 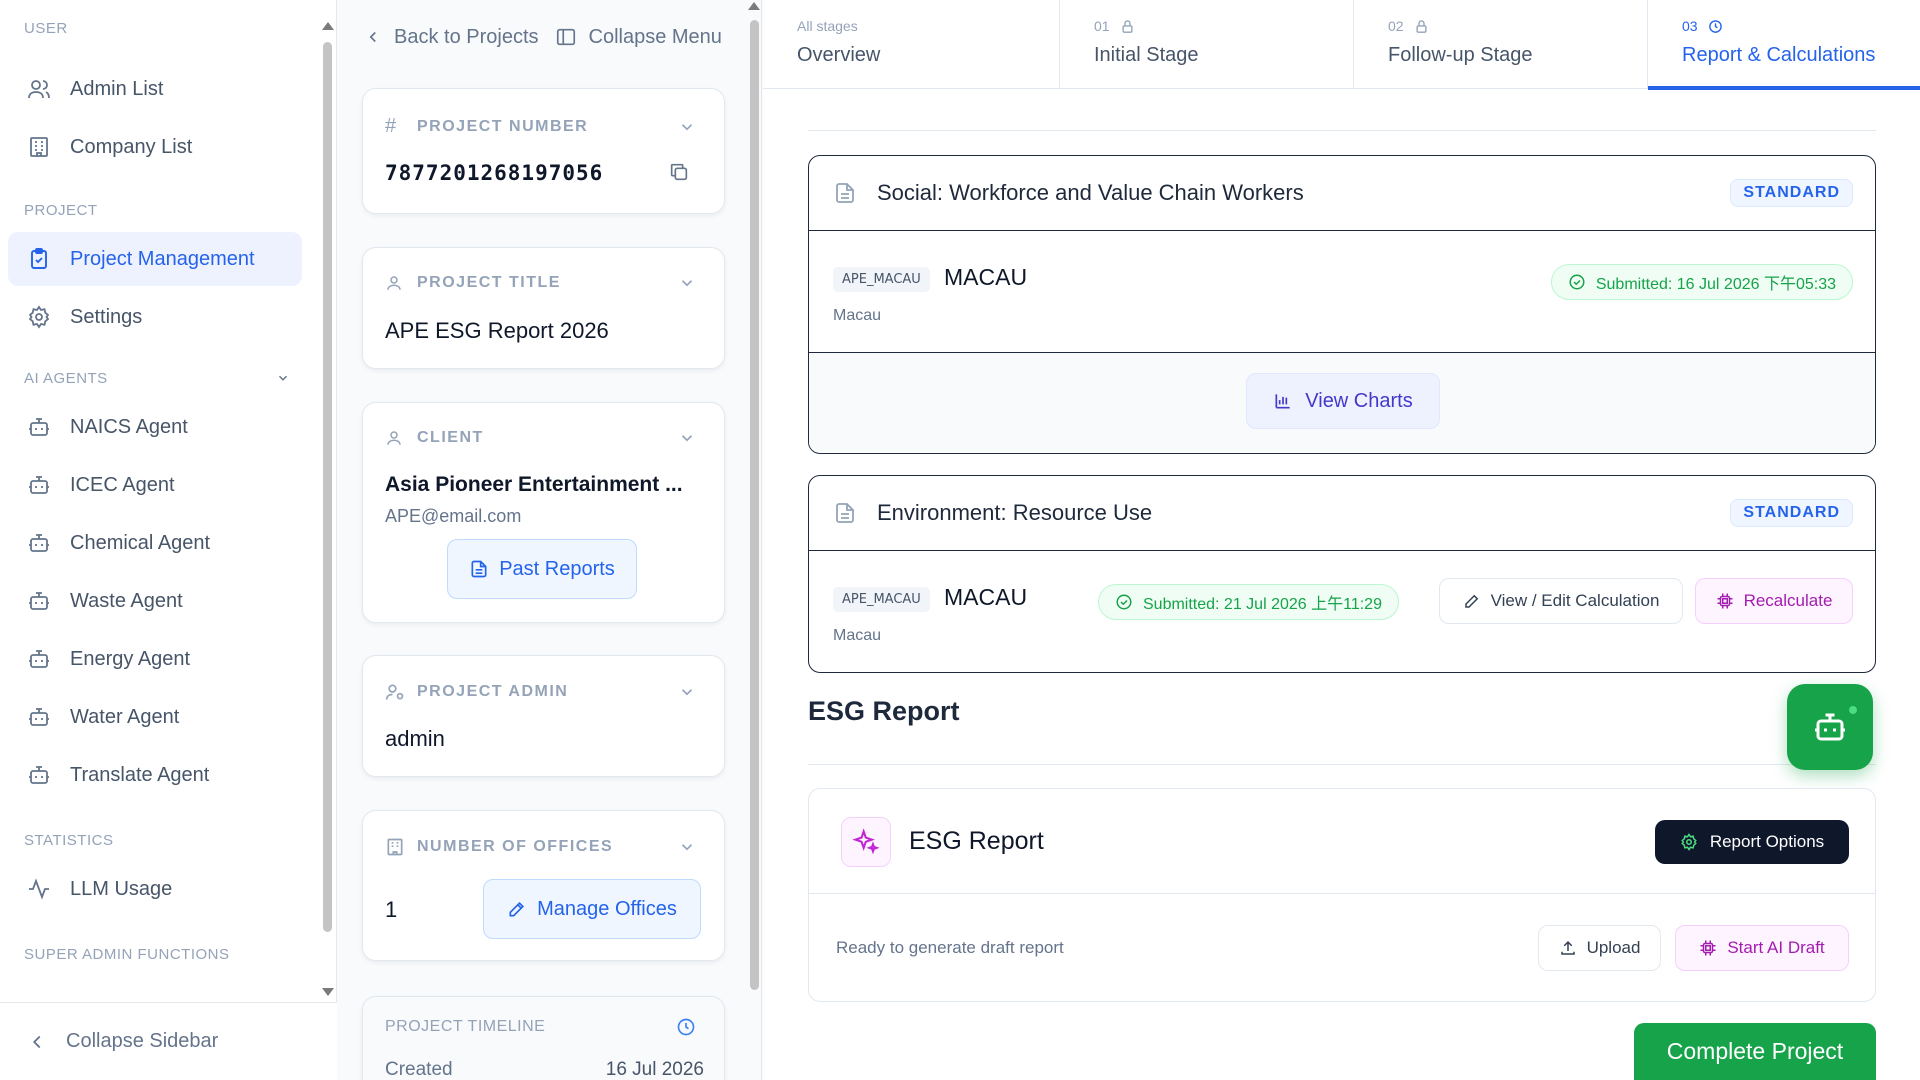 I want to click on section-label: STATISTICS, so click(x=69, y=840).